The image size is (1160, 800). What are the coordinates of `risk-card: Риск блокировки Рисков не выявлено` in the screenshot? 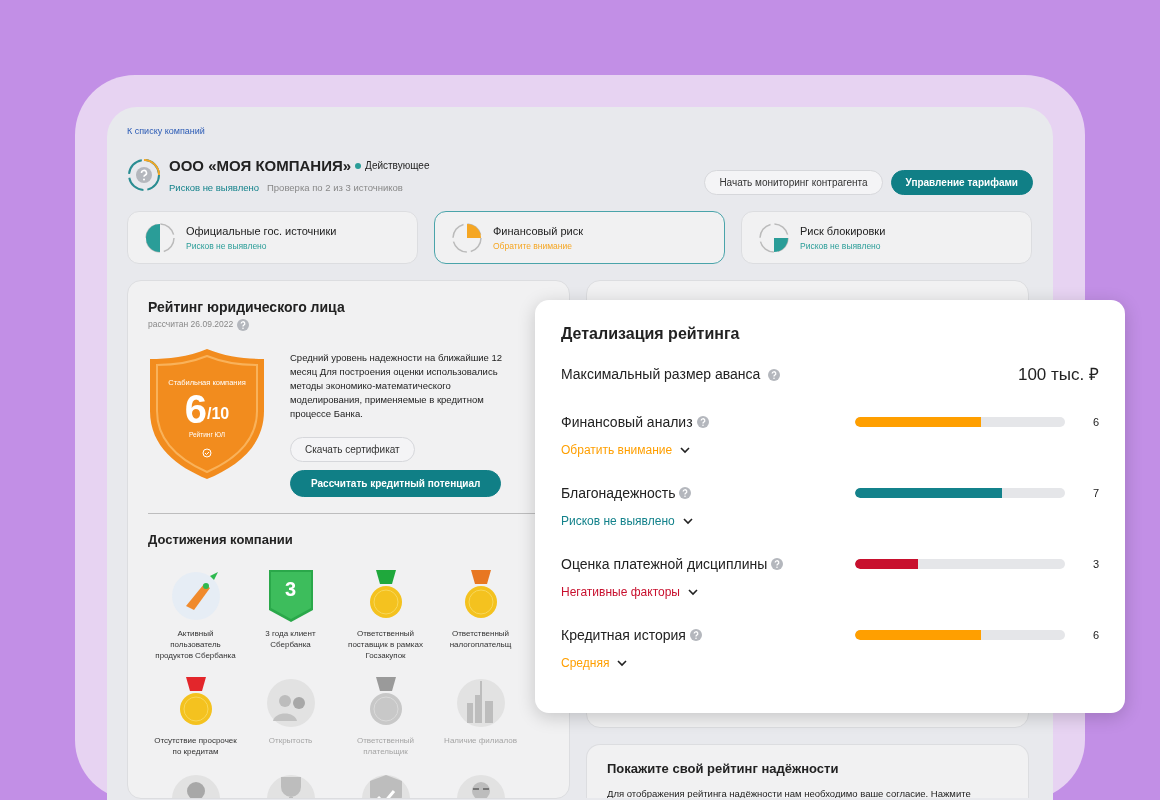 It's located at (886, 238).